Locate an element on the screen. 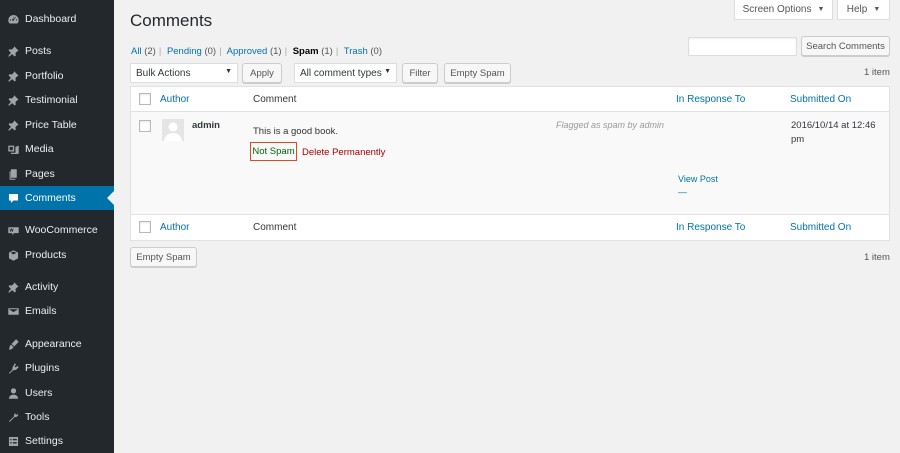  dashboard-icon is located at coordinates (13, 19).